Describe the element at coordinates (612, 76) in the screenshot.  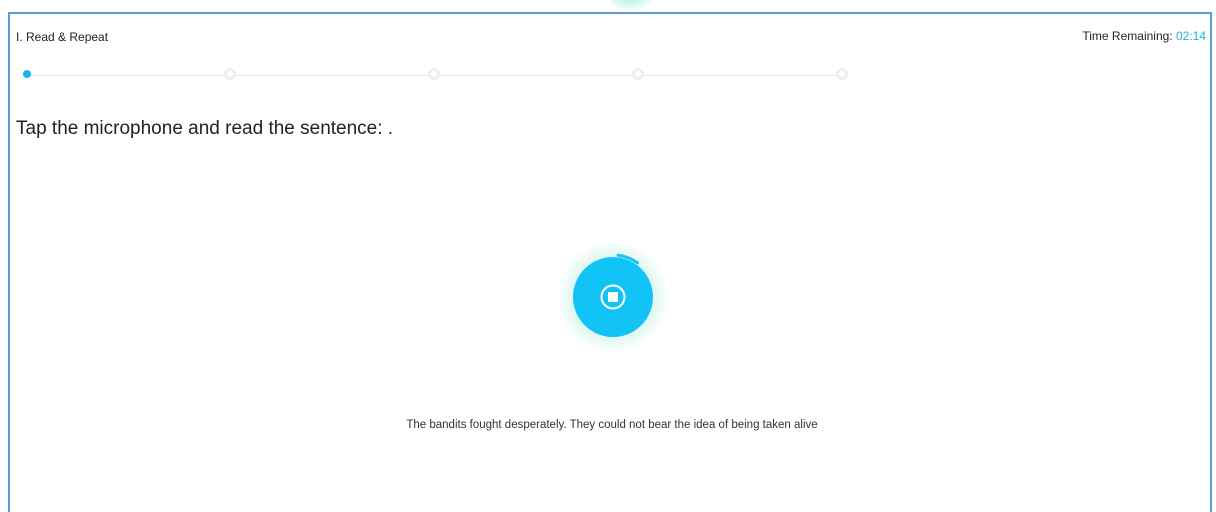
I see `progress-stepper` at that location.